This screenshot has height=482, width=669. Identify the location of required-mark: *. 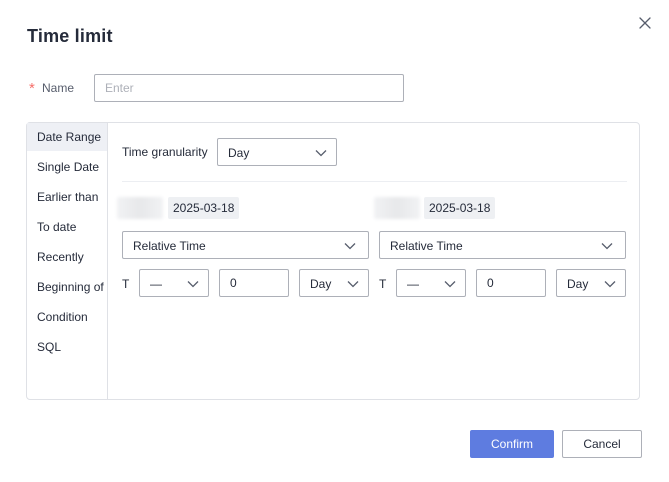
(32, 88).